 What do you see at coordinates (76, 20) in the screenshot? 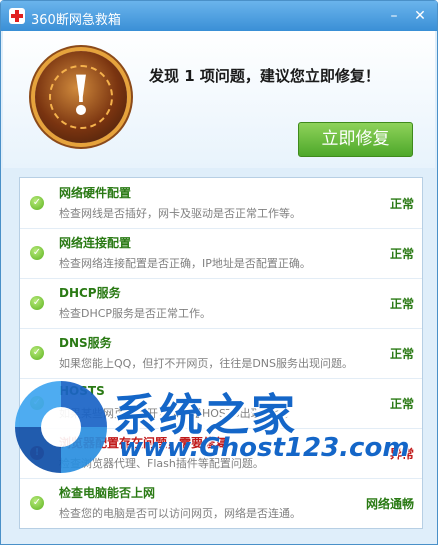
I see `window-title: 360断网急救箱` at bounding box center [76, 20].